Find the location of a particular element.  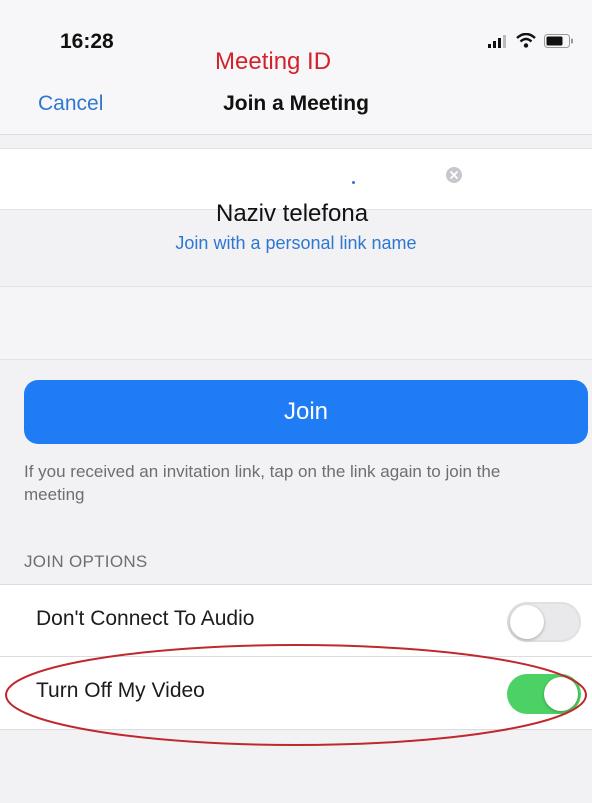

wifi-icon is located at coordinates (526, 40).